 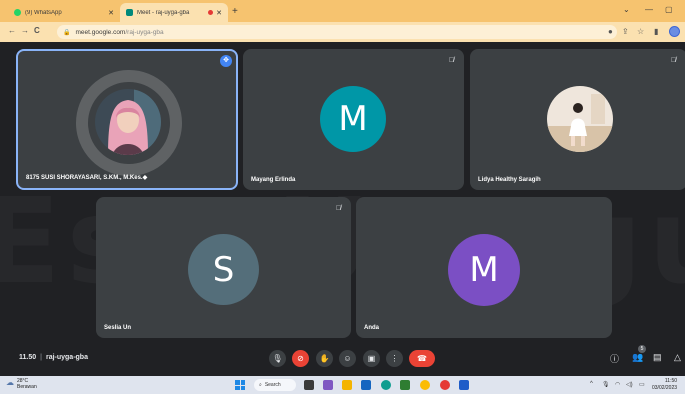 I want to click on search-icon: ⌕, so click(x=260, y=385).